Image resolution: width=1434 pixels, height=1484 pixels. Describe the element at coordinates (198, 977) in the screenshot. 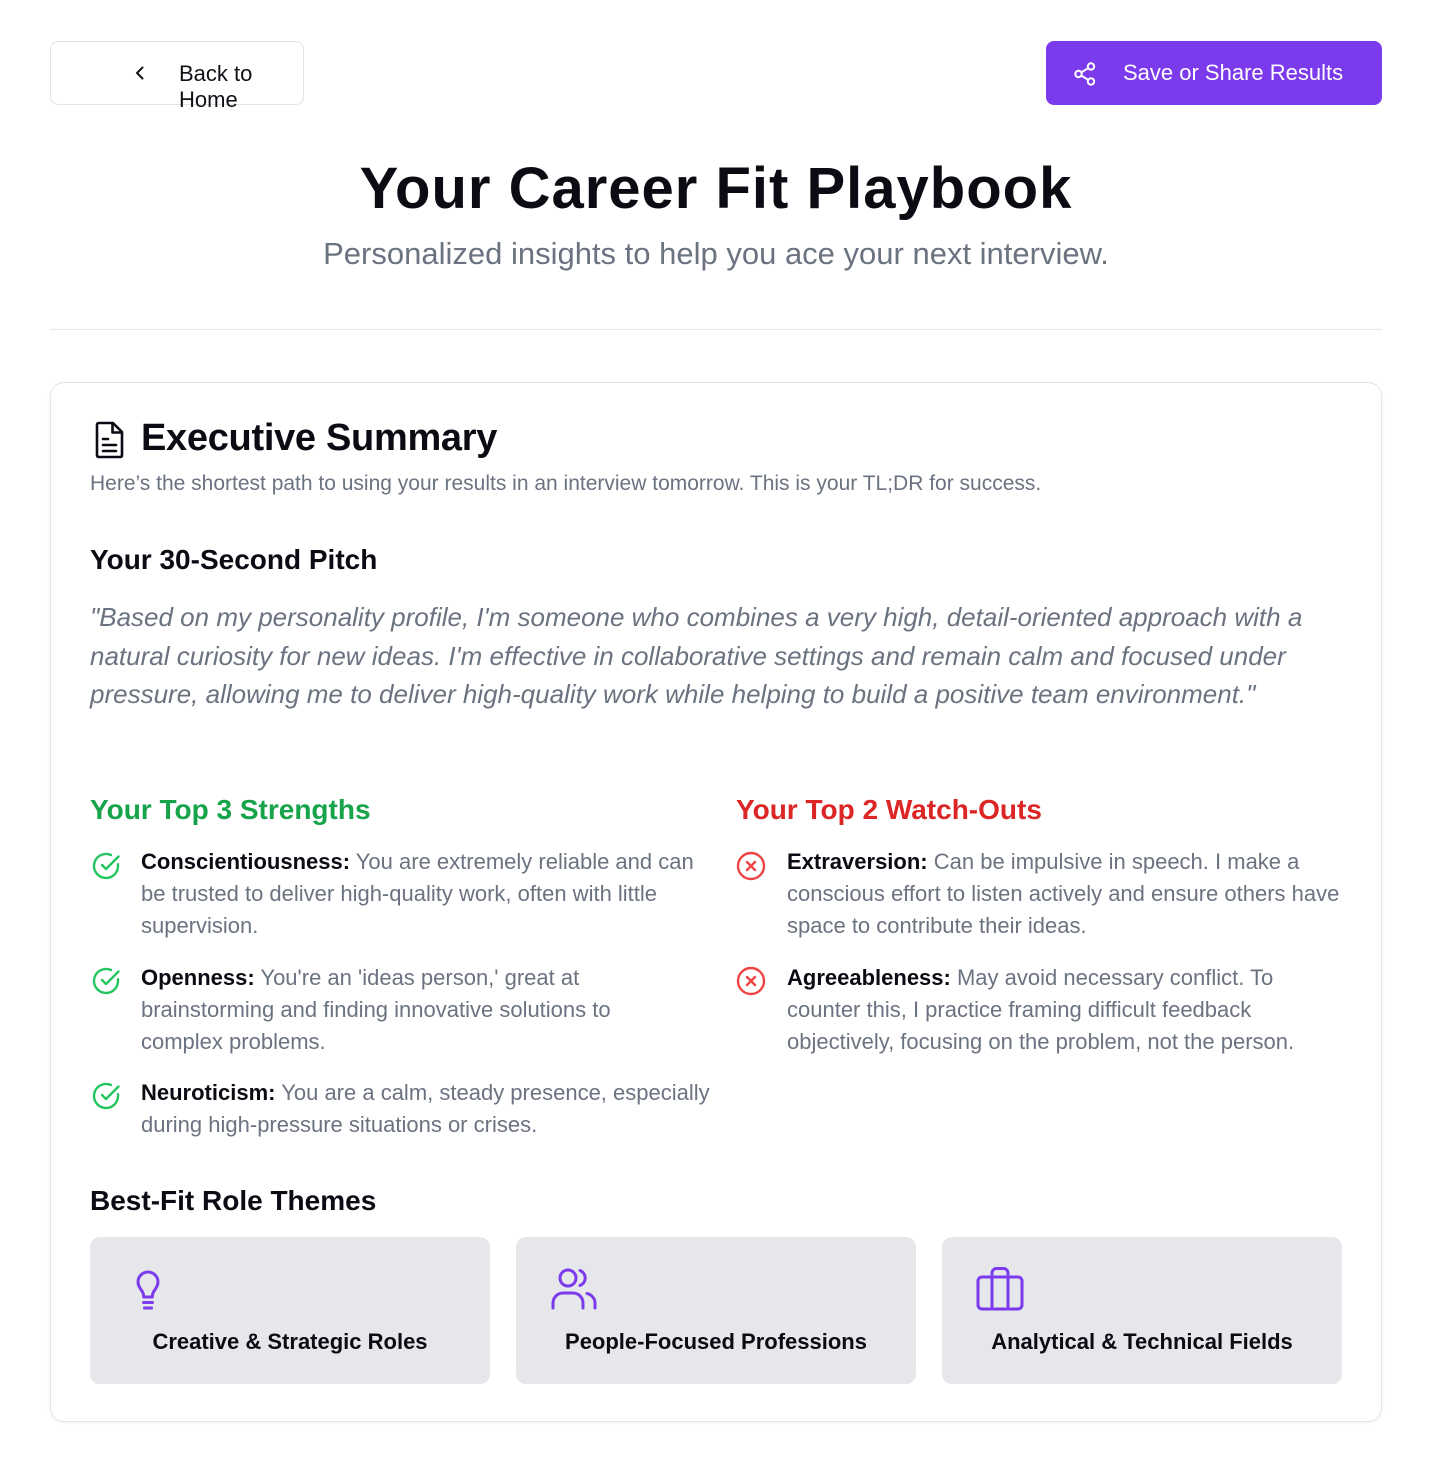

I see `strength-trait: Openness:` at that location.